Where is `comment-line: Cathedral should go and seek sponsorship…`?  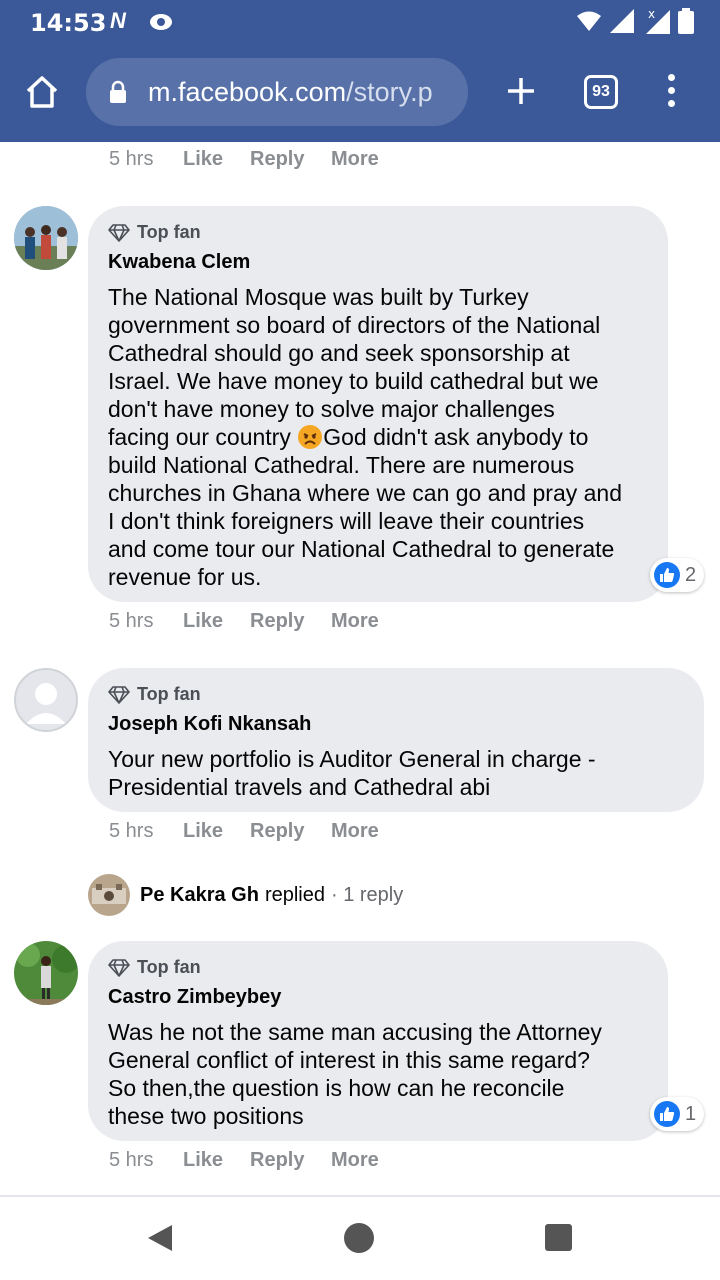 comment-line: Cathedral should go and seek sponsorship… is located at coordinates (339, 353).